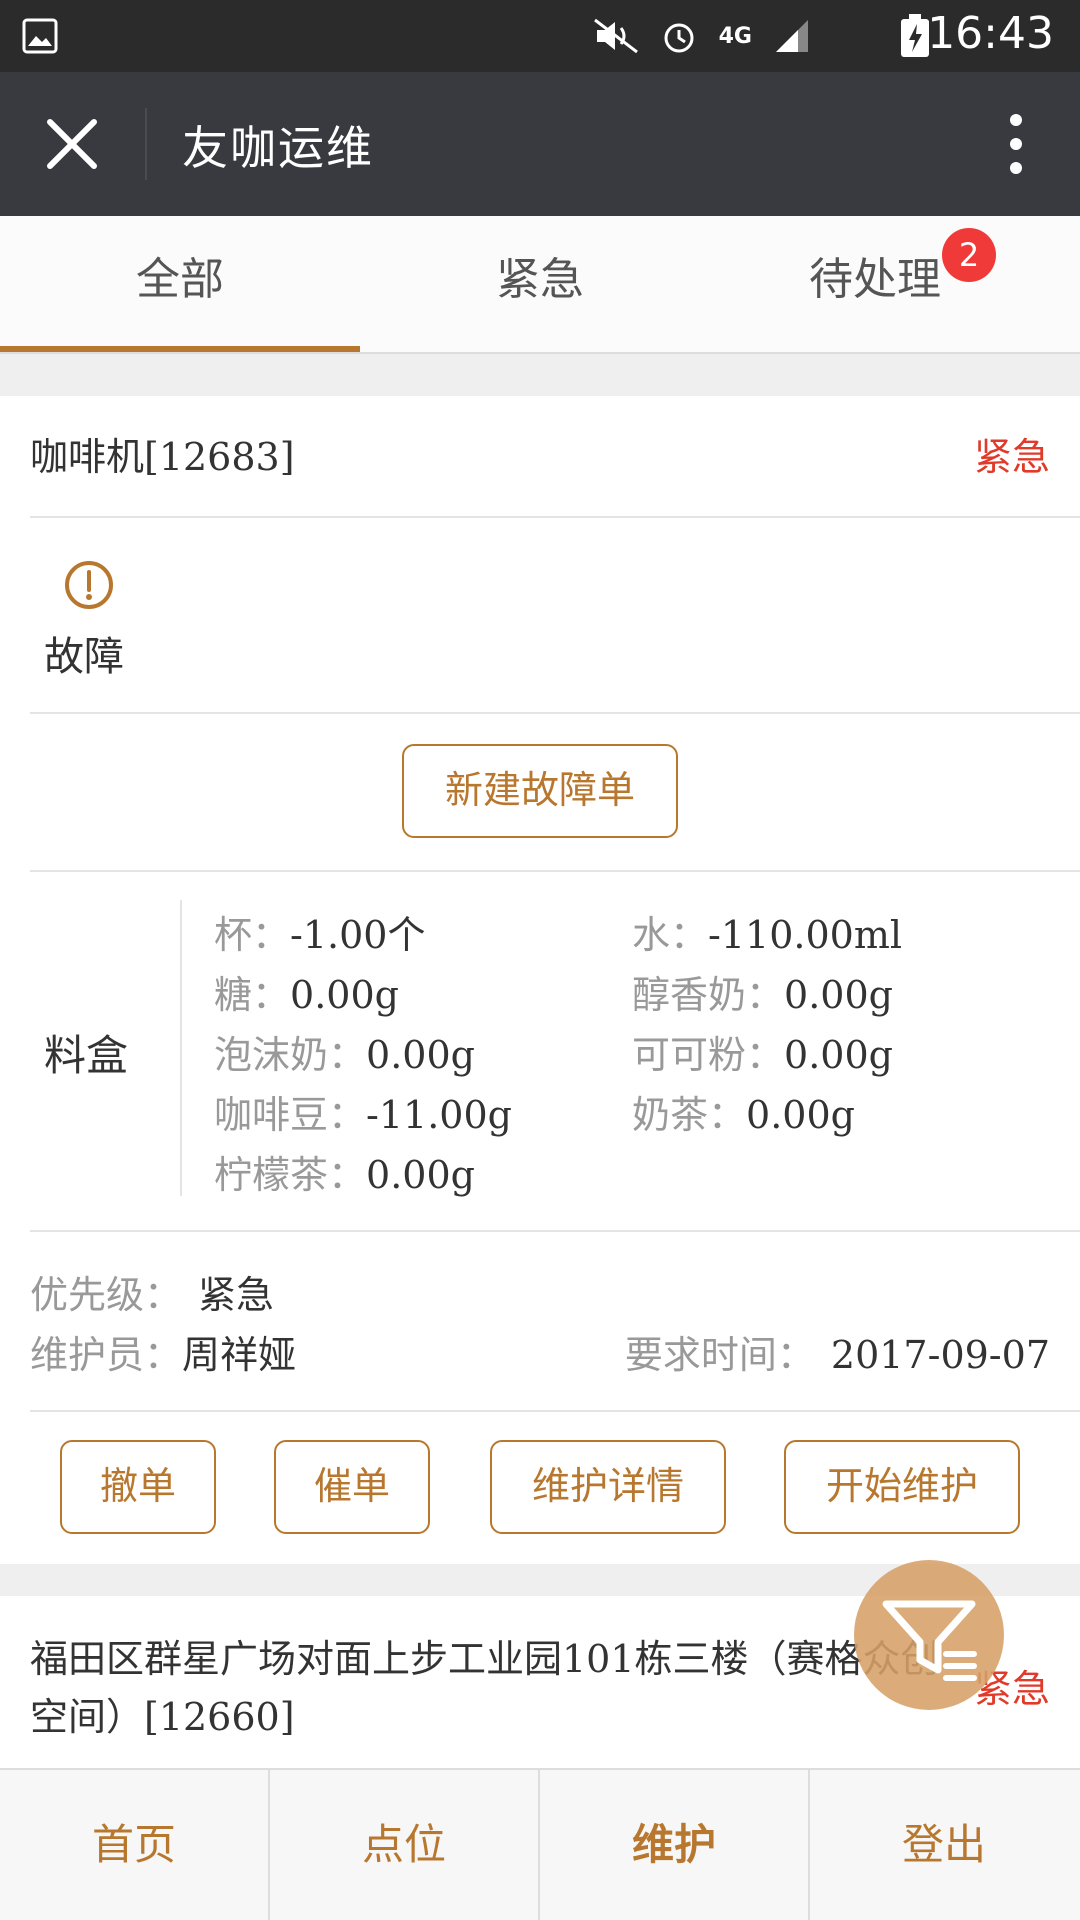 Image resolution: width=1080 pixels, height=1920 pixels. What do you see at coordinates (743, 1115) in the screenshot?
I see `material-item: 奶茶：0.00g` at bounding box center [743, 1115].